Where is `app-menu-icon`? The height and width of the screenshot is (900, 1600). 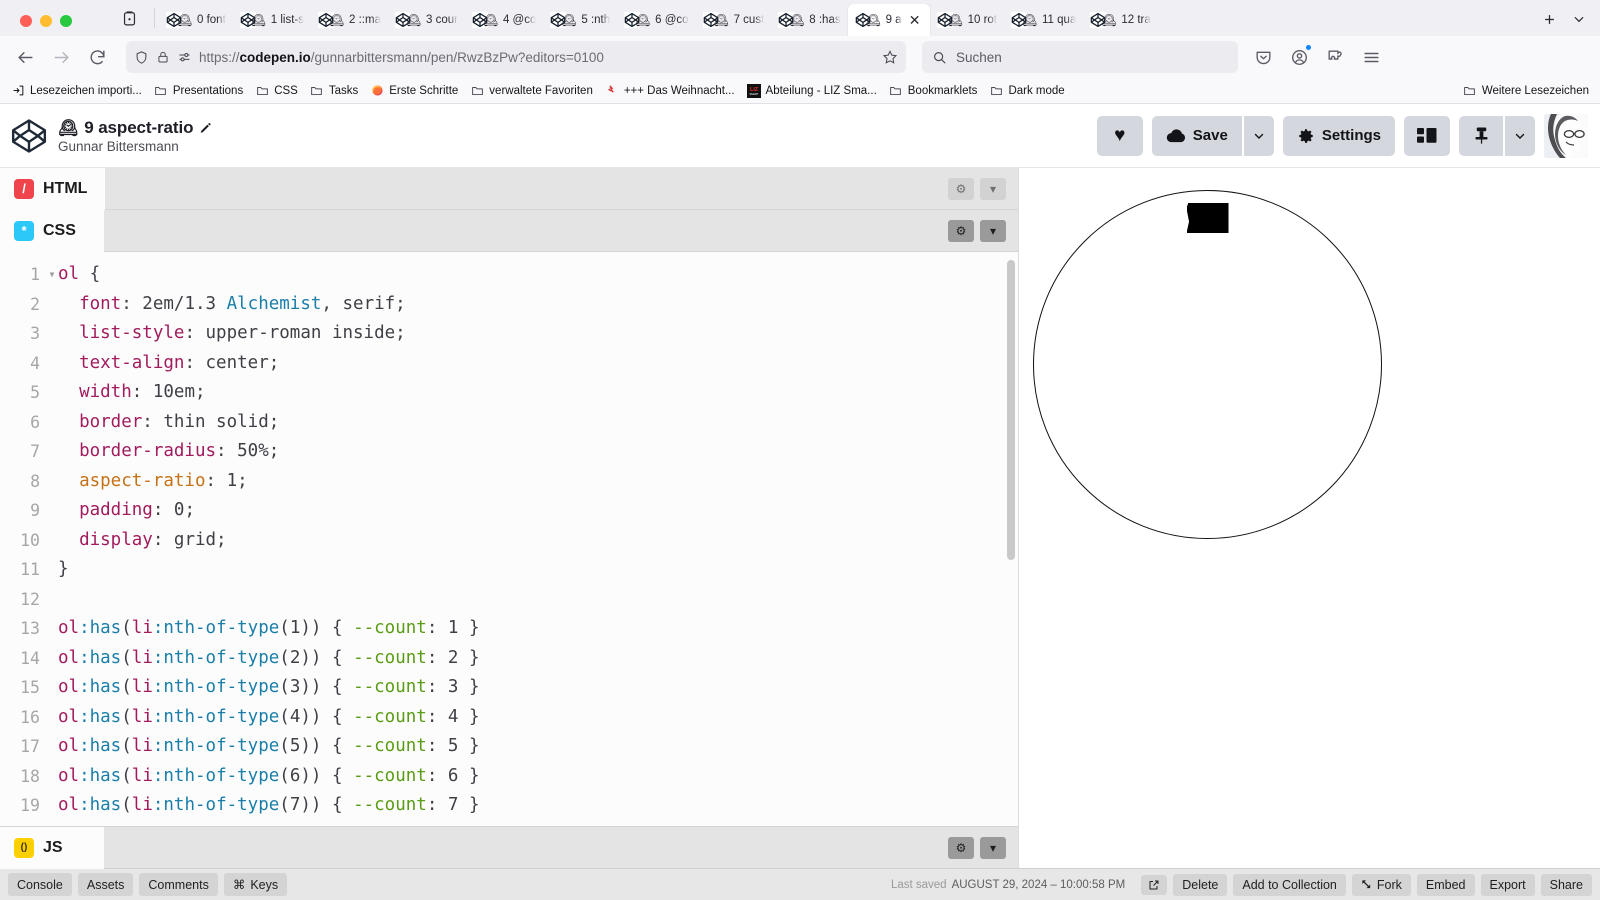 app-menu-icon is located at coordinates (1371, 57).